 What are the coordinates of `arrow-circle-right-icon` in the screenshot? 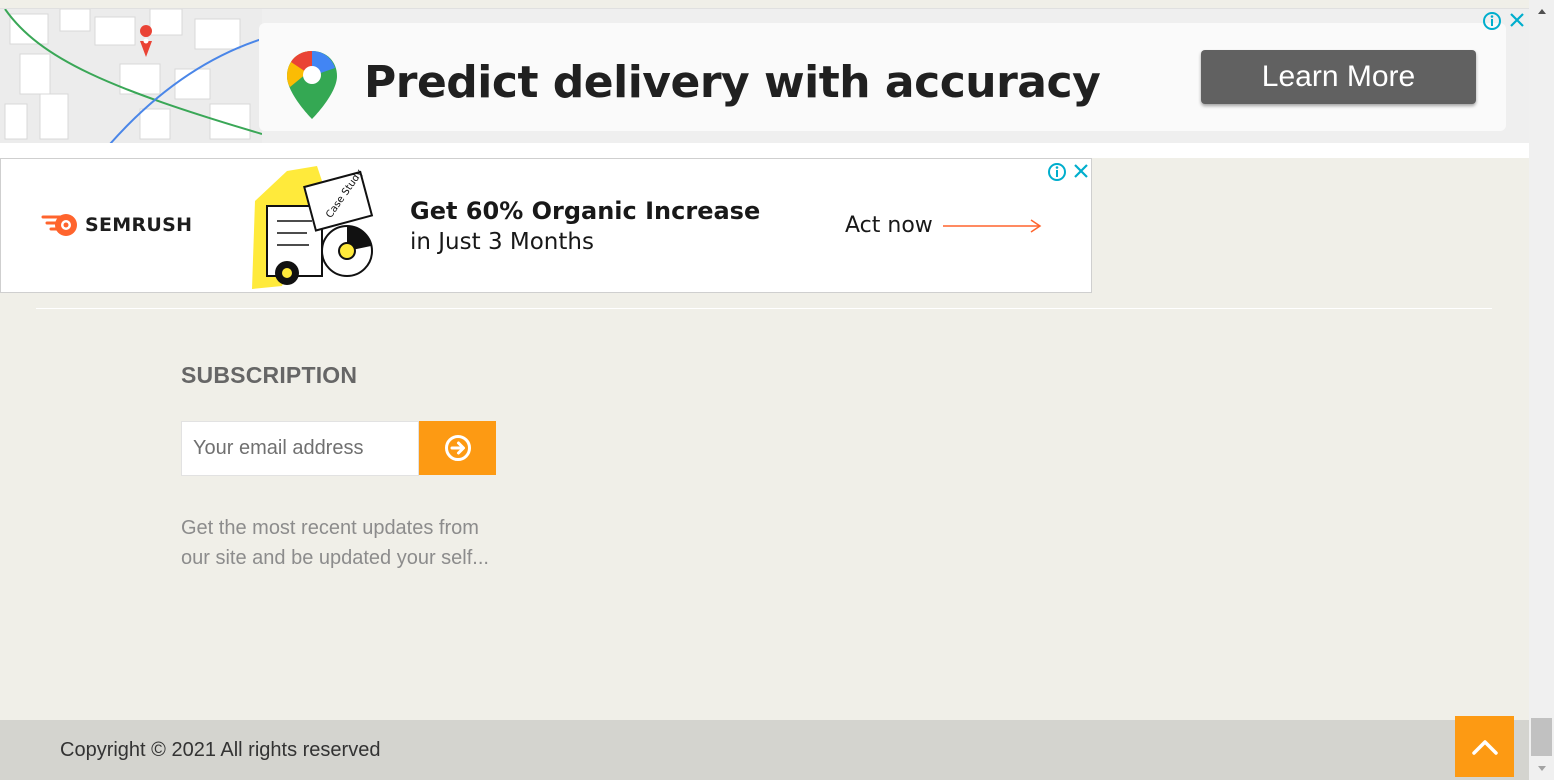 It's located at (457, 448).